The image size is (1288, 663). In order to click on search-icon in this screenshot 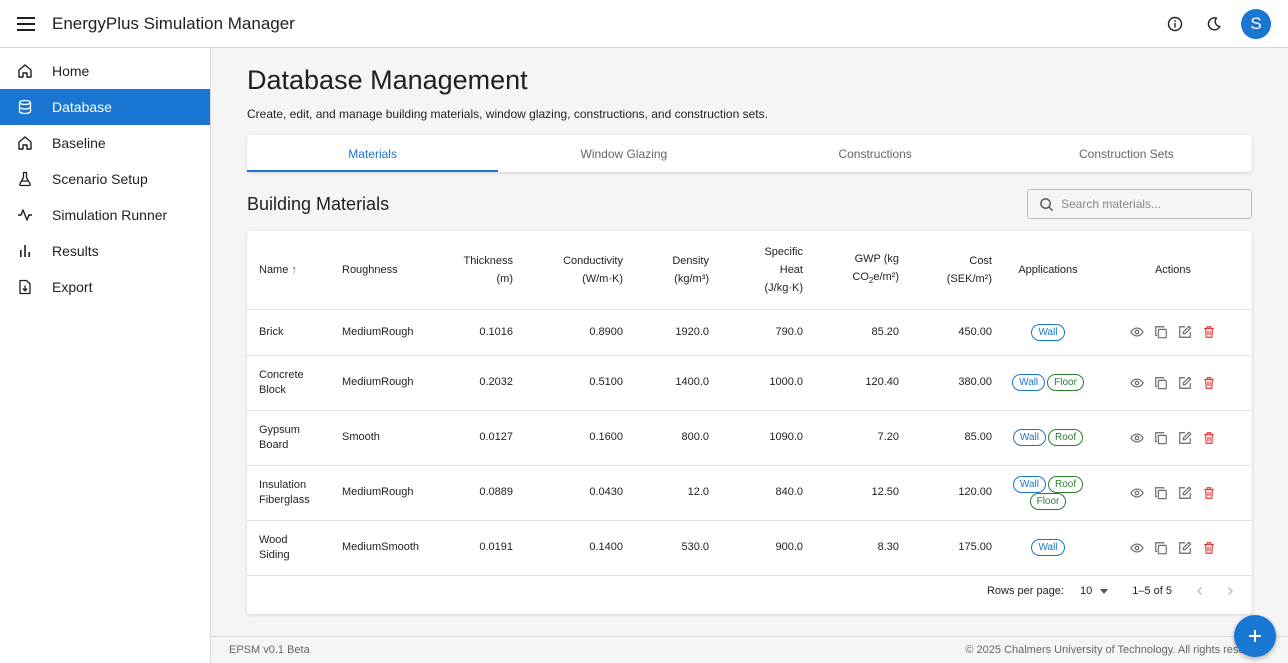, I will do `click(1047, 204)`.